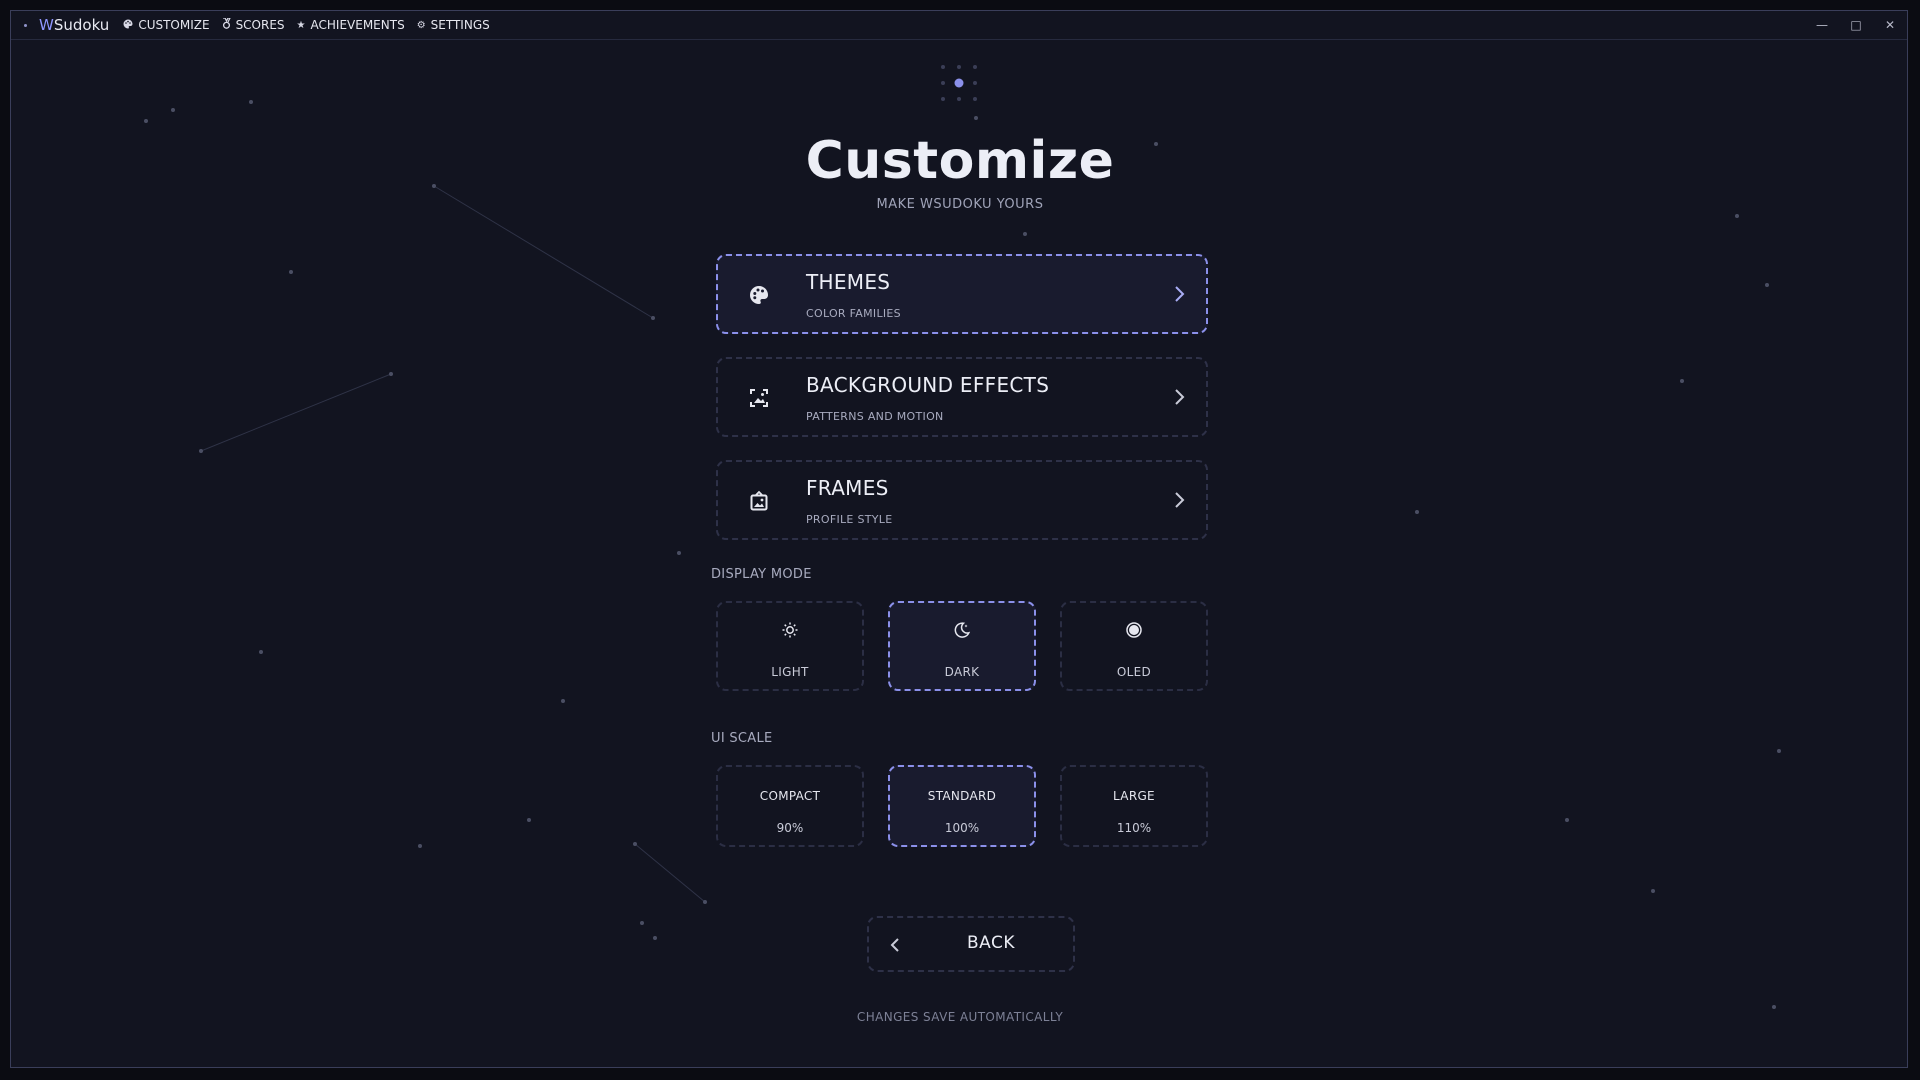 This screenshot has width=1920, height=1080. I want to click on menu-card-themes: THEMES COLOR FAMILIES, so click(962, 294).